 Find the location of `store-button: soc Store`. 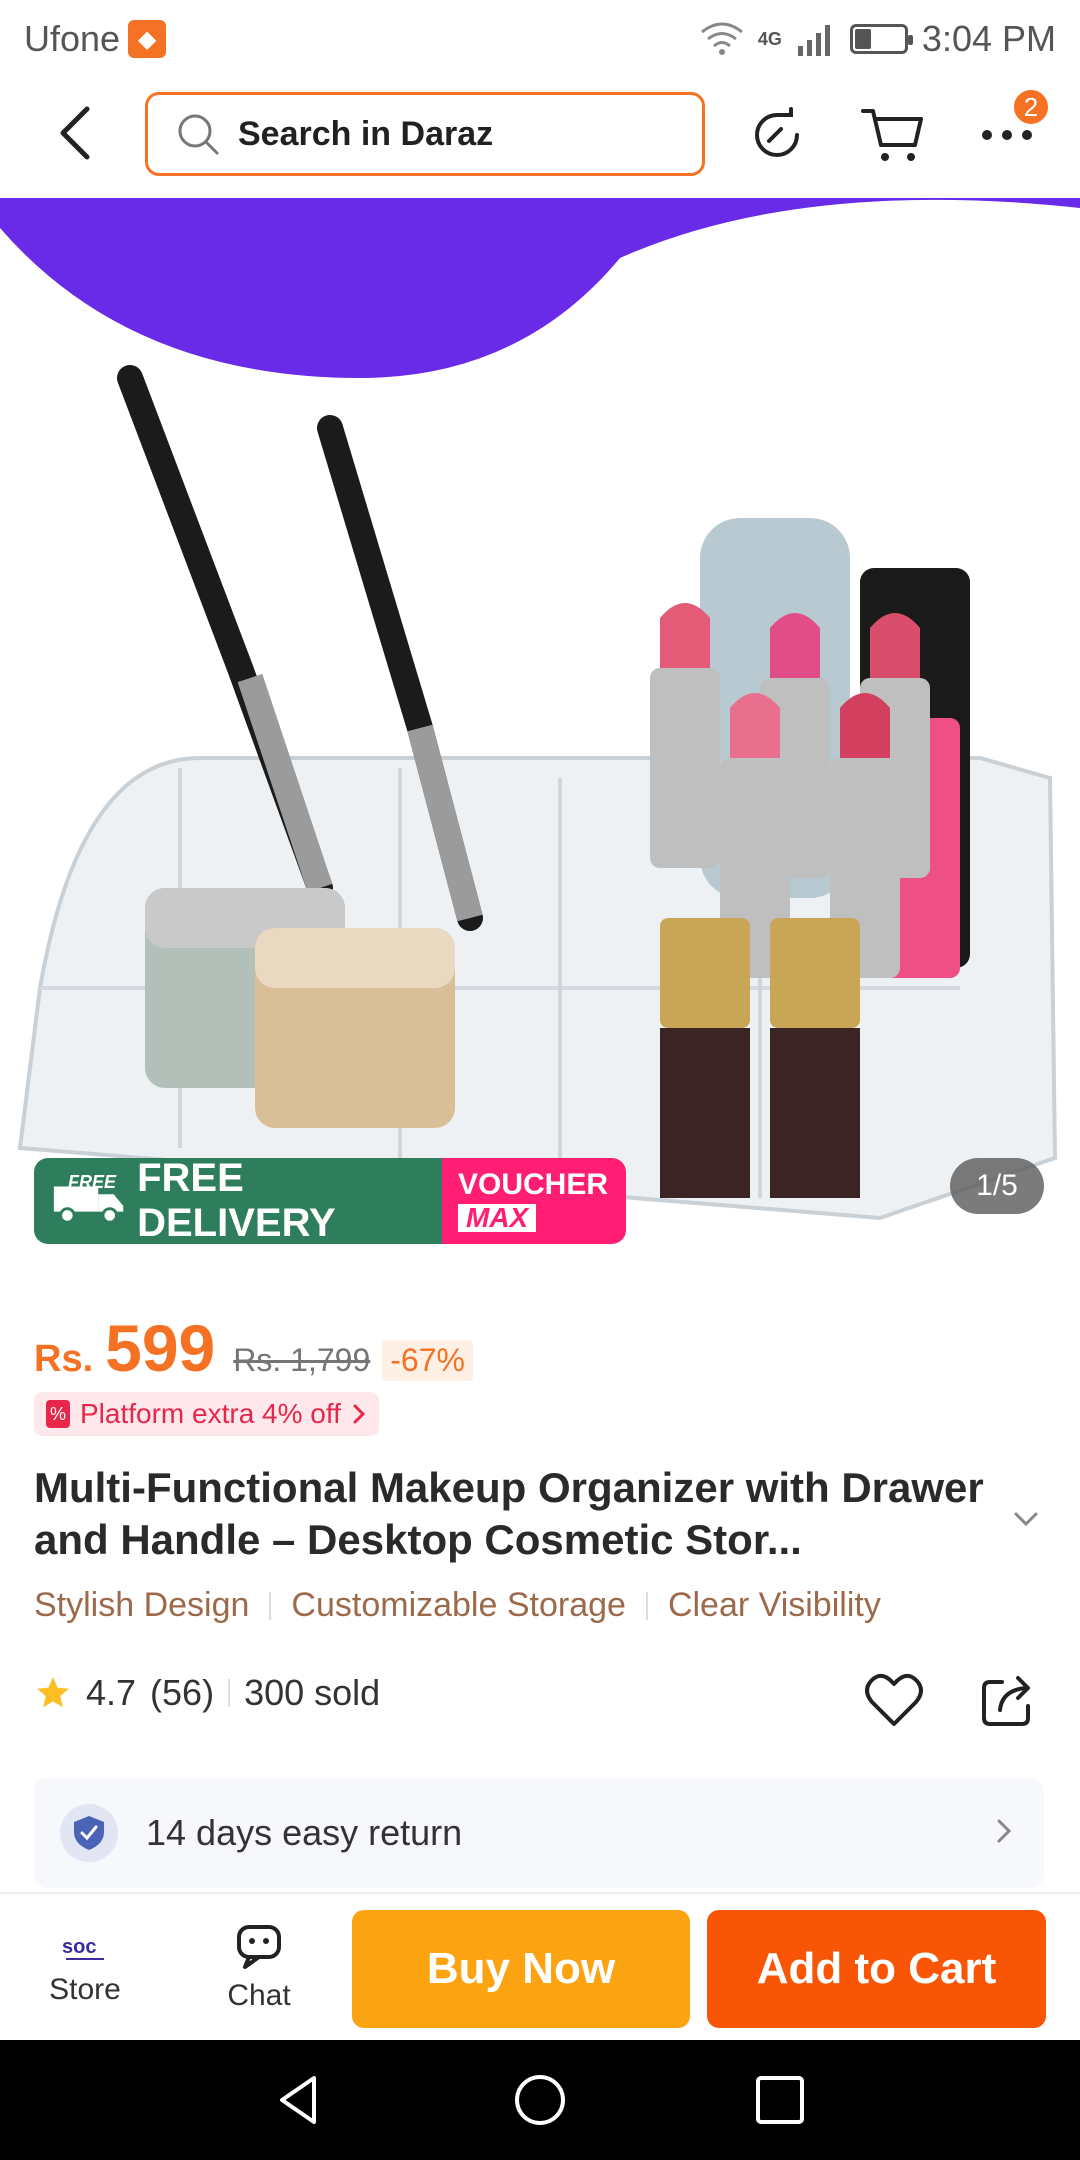

store-button: soc Store is located at coordinates (85, 1968).